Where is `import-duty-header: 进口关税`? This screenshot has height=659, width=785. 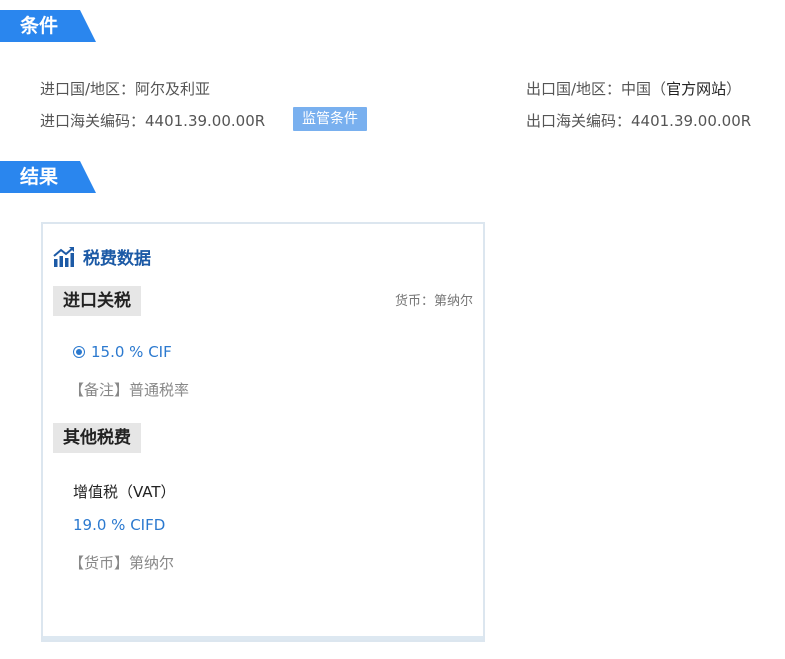
import-duty-header: 进口关税 is located at coordinates (97, 301).